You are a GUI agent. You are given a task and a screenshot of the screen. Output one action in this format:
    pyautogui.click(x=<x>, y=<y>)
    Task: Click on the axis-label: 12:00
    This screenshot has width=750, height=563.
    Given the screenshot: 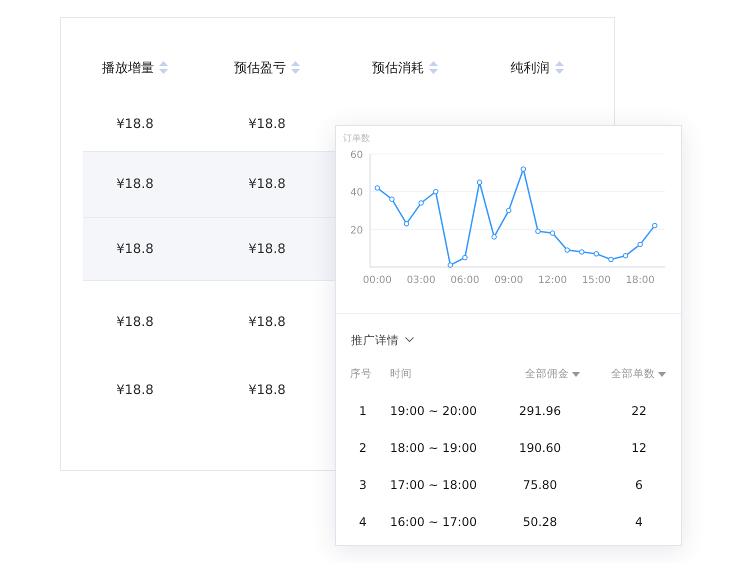 What is the action you would take?
    pyautogui.click(x=552, y=280)
    